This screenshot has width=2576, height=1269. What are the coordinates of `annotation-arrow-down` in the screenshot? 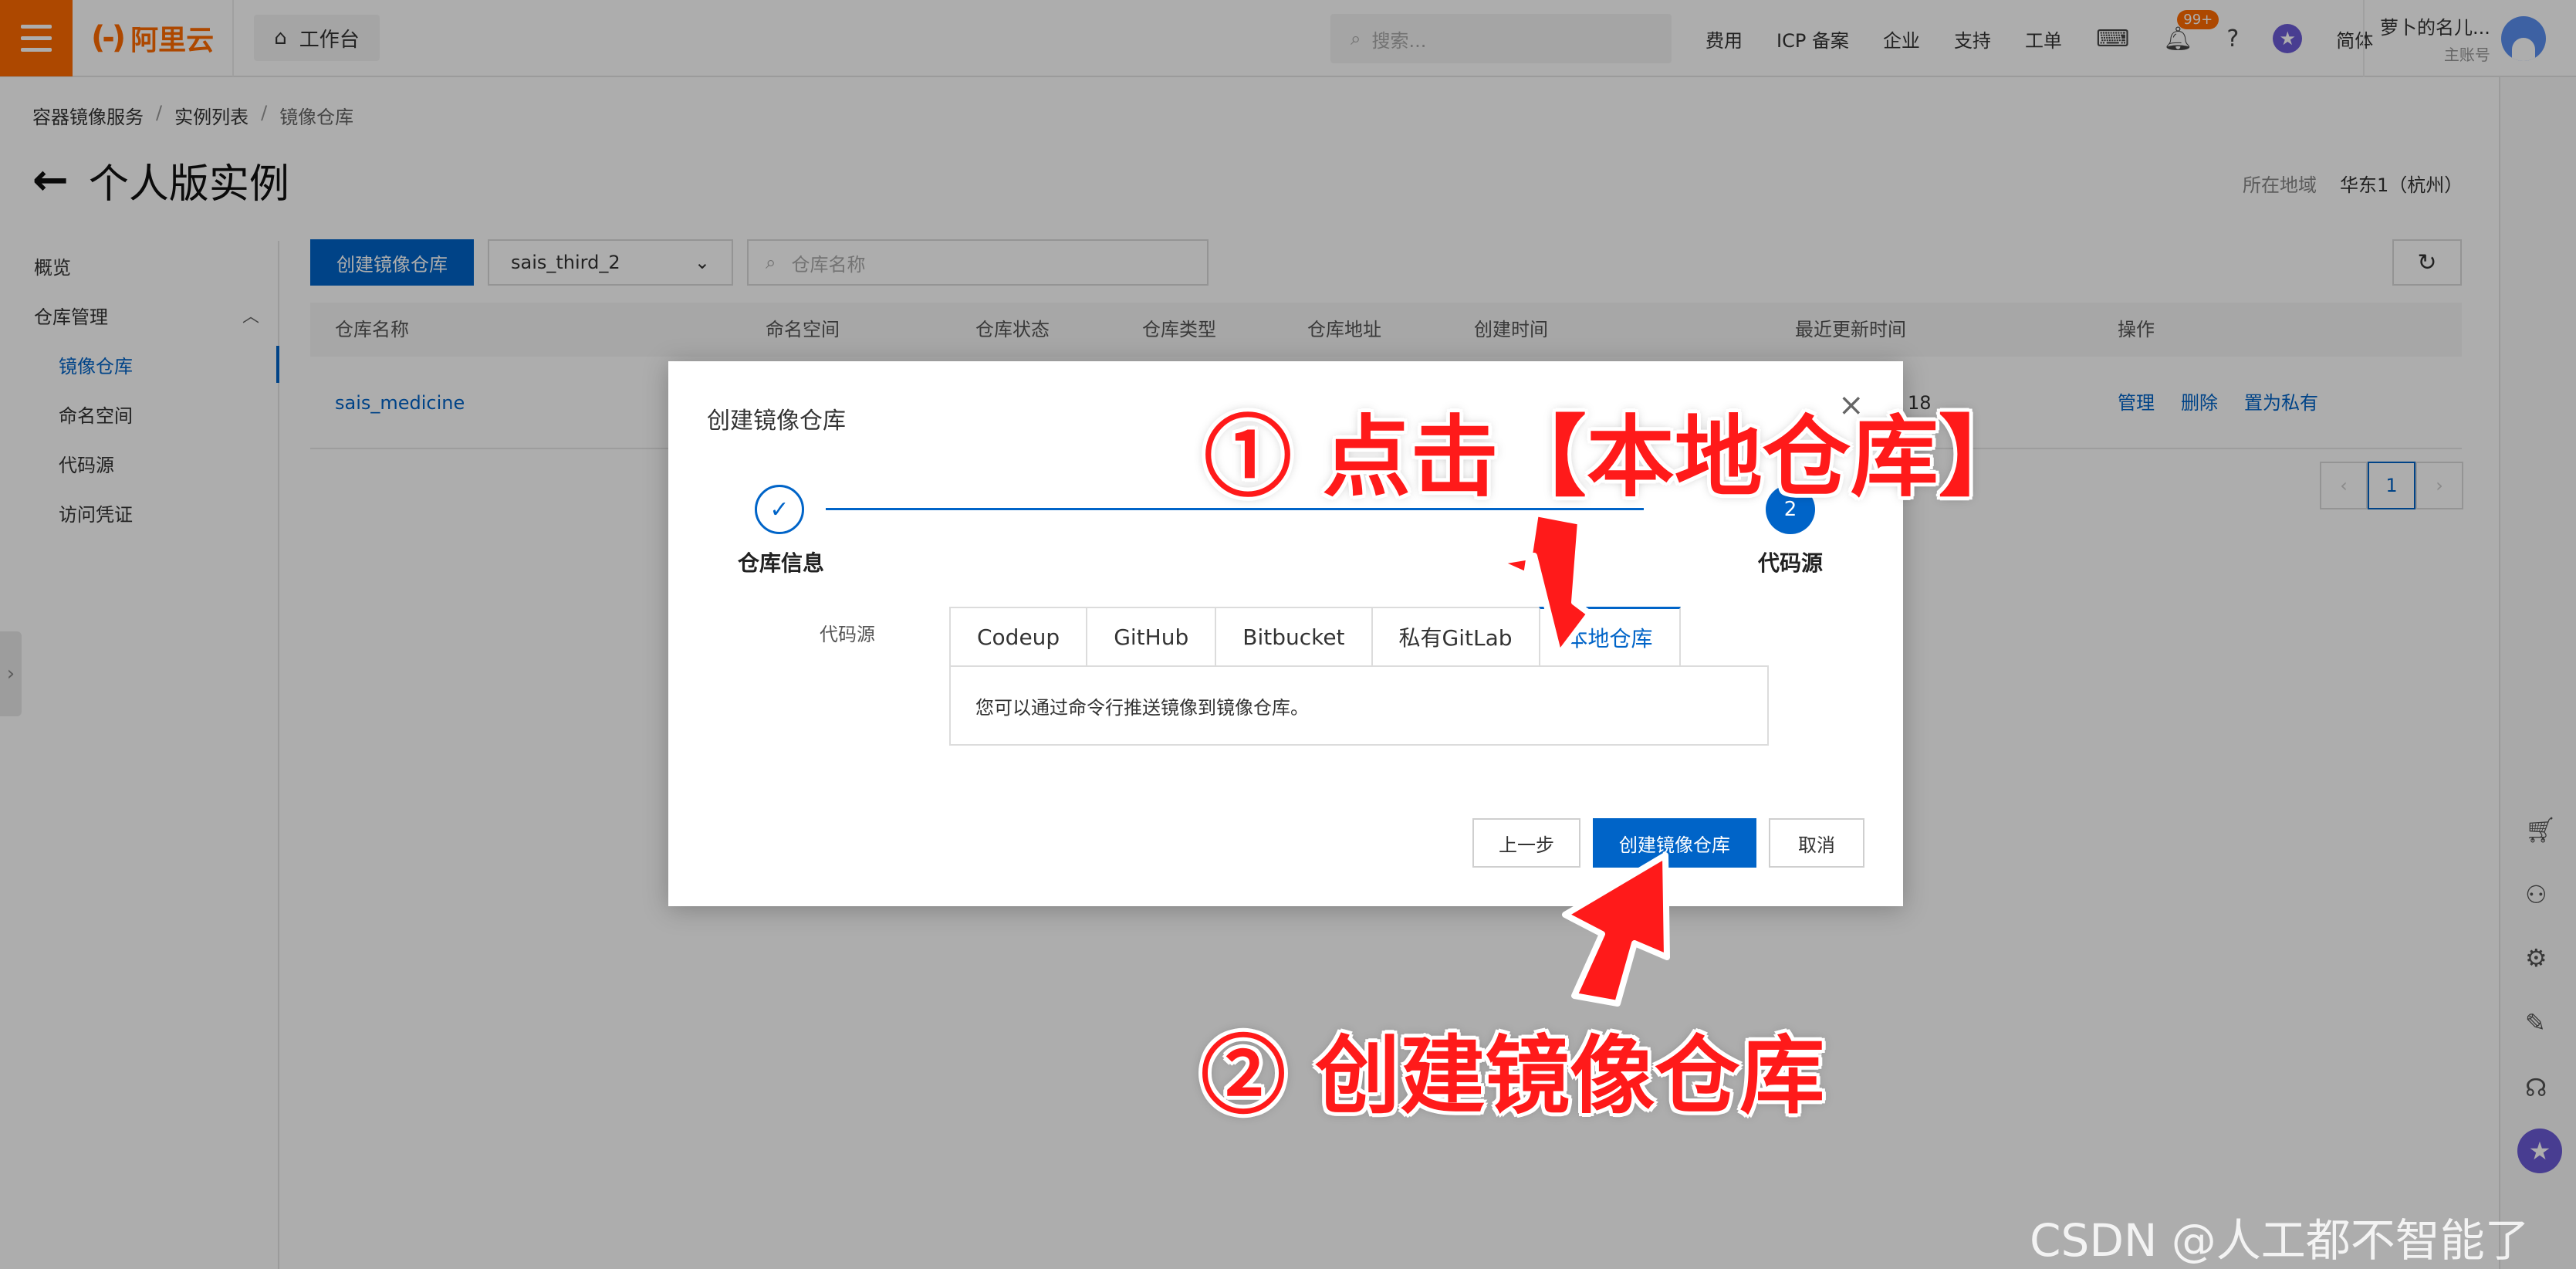 It's located at (1543, 584).